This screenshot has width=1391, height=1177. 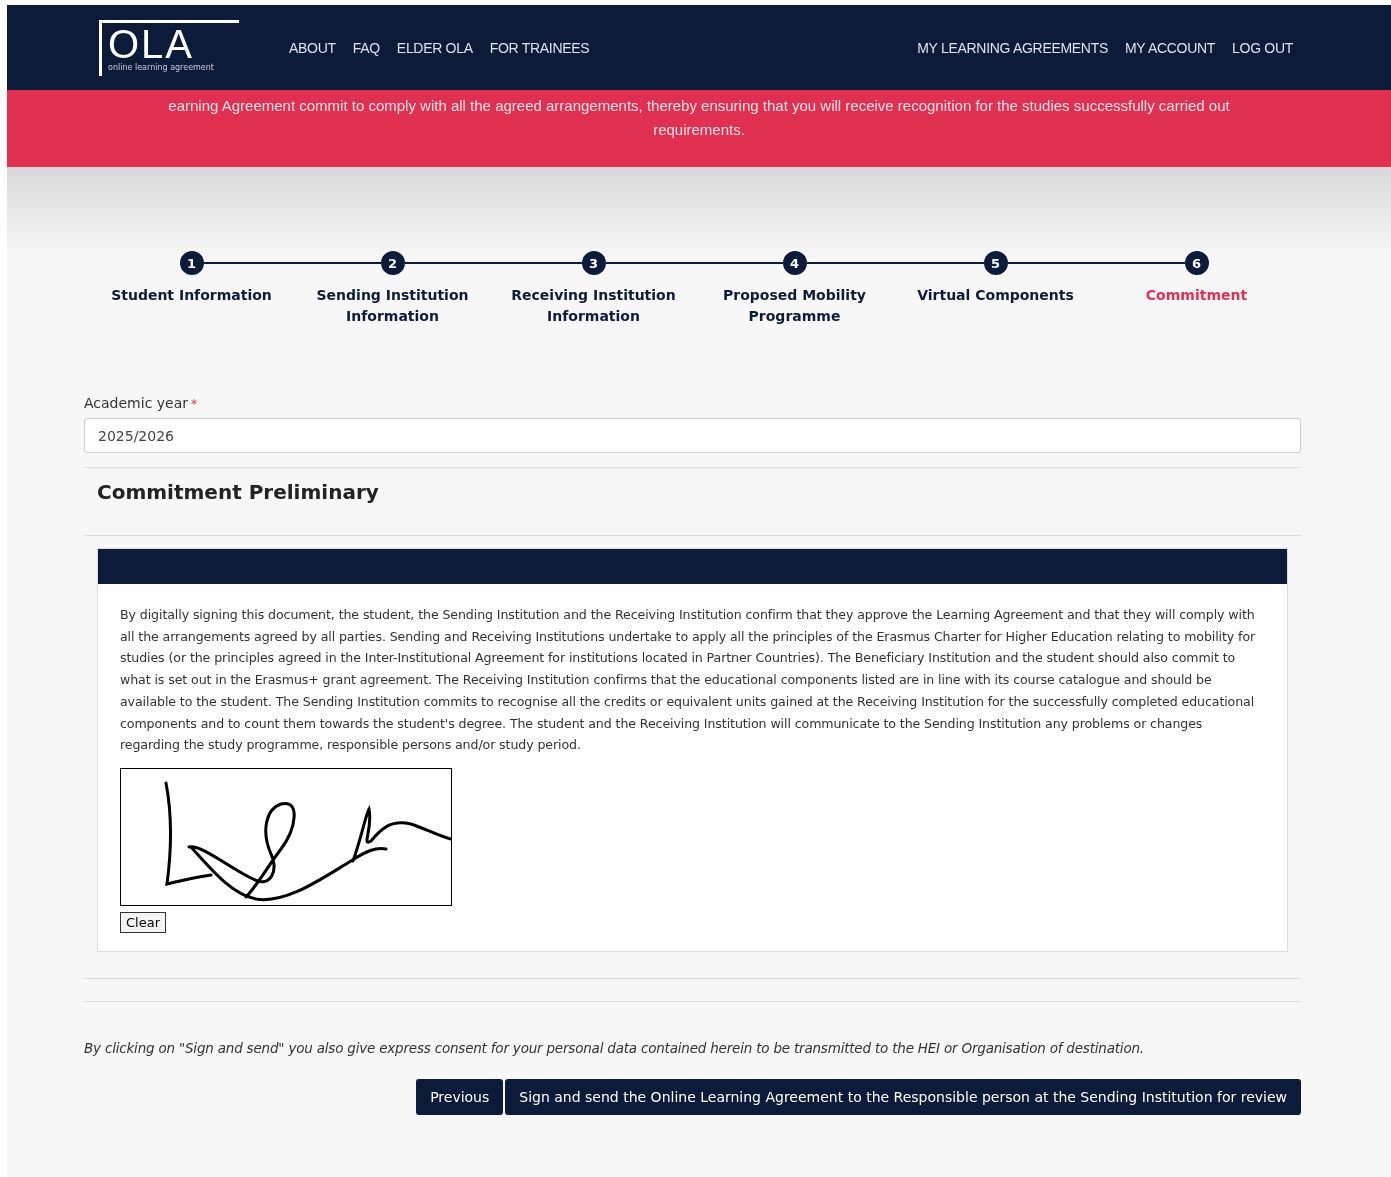 What do you see at coordinates (593, 263) in the screenshot?
I see `step-number: 3` at bounding box center [593, 263].